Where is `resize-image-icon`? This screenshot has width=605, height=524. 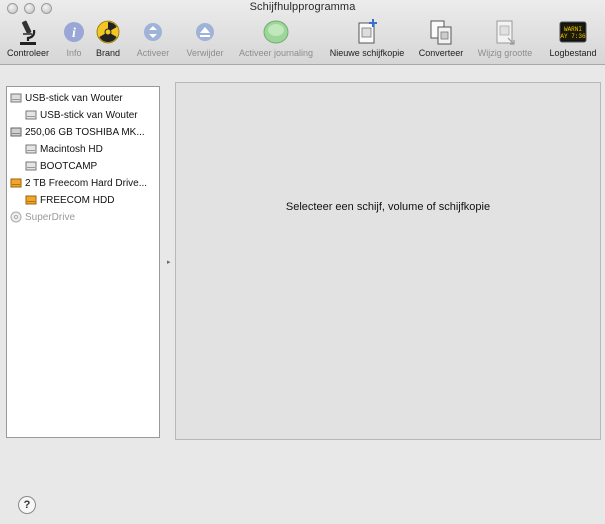
resize-image-icon is located at coordinates (505, 32).